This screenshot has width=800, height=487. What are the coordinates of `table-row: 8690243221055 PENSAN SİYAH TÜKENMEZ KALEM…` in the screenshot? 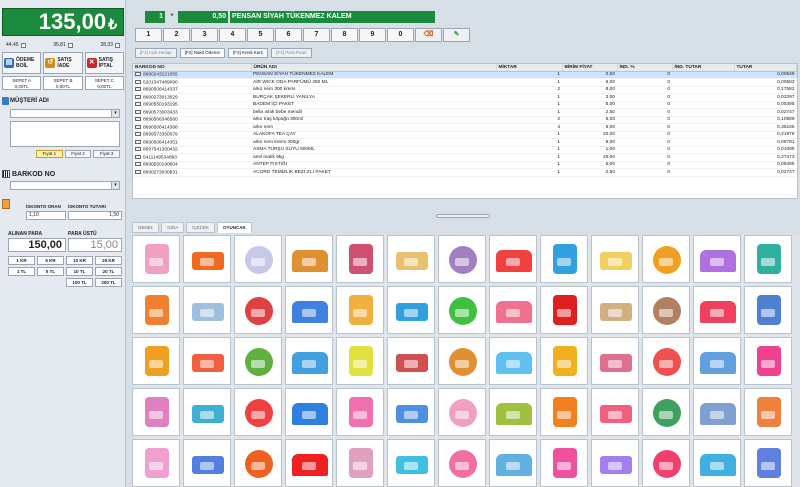 It's located at (465, 75).